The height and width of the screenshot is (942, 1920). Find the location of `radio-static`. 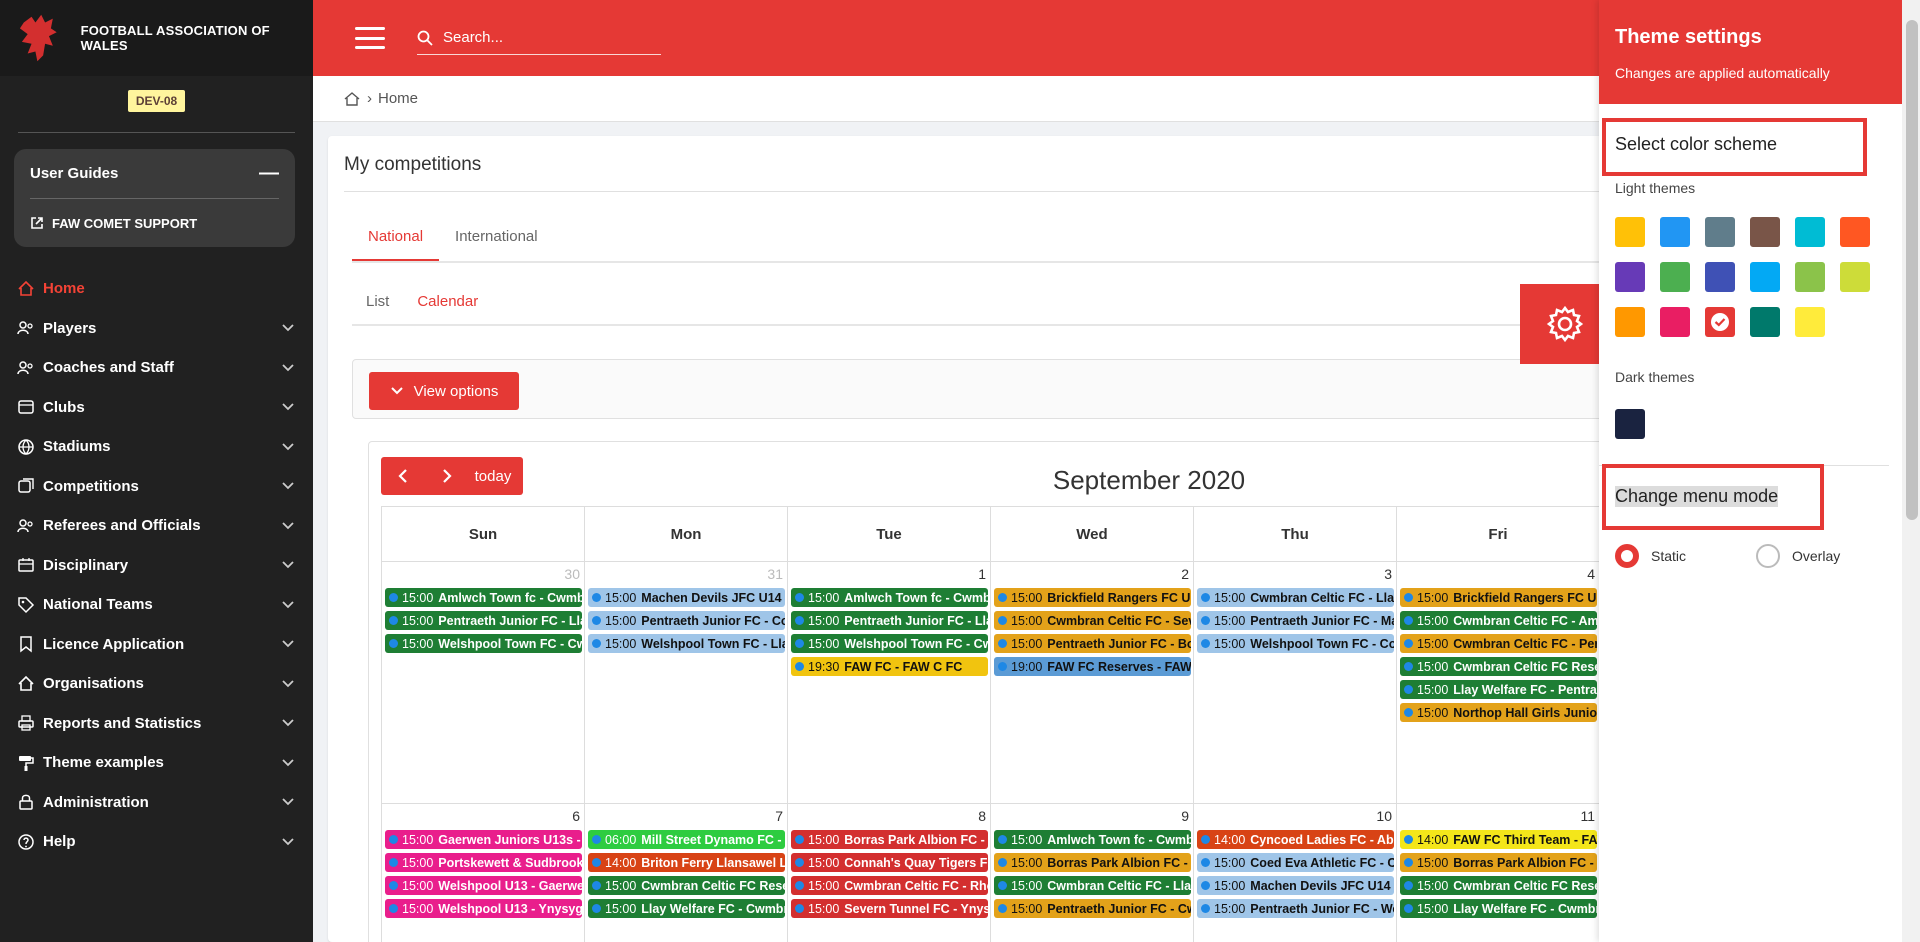

radio-static is located at coordinates (1627, 556).